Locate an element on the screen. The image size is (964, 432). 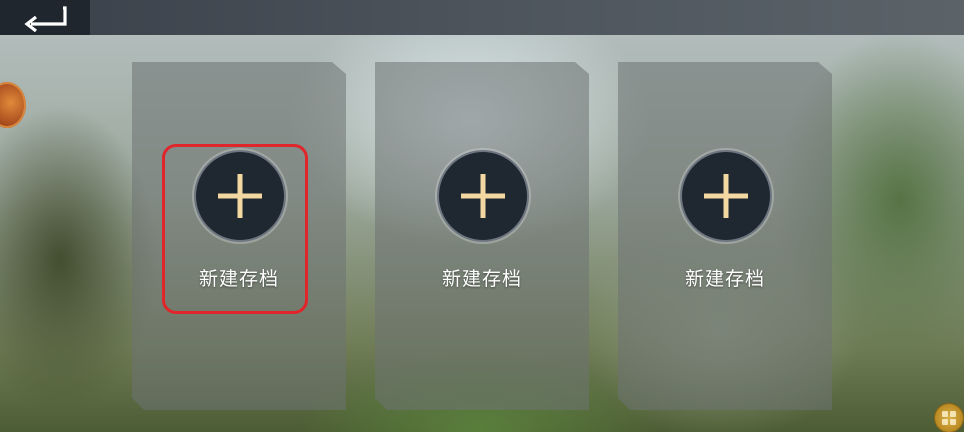
side-emblem-button is located at coordinates (13, 105).